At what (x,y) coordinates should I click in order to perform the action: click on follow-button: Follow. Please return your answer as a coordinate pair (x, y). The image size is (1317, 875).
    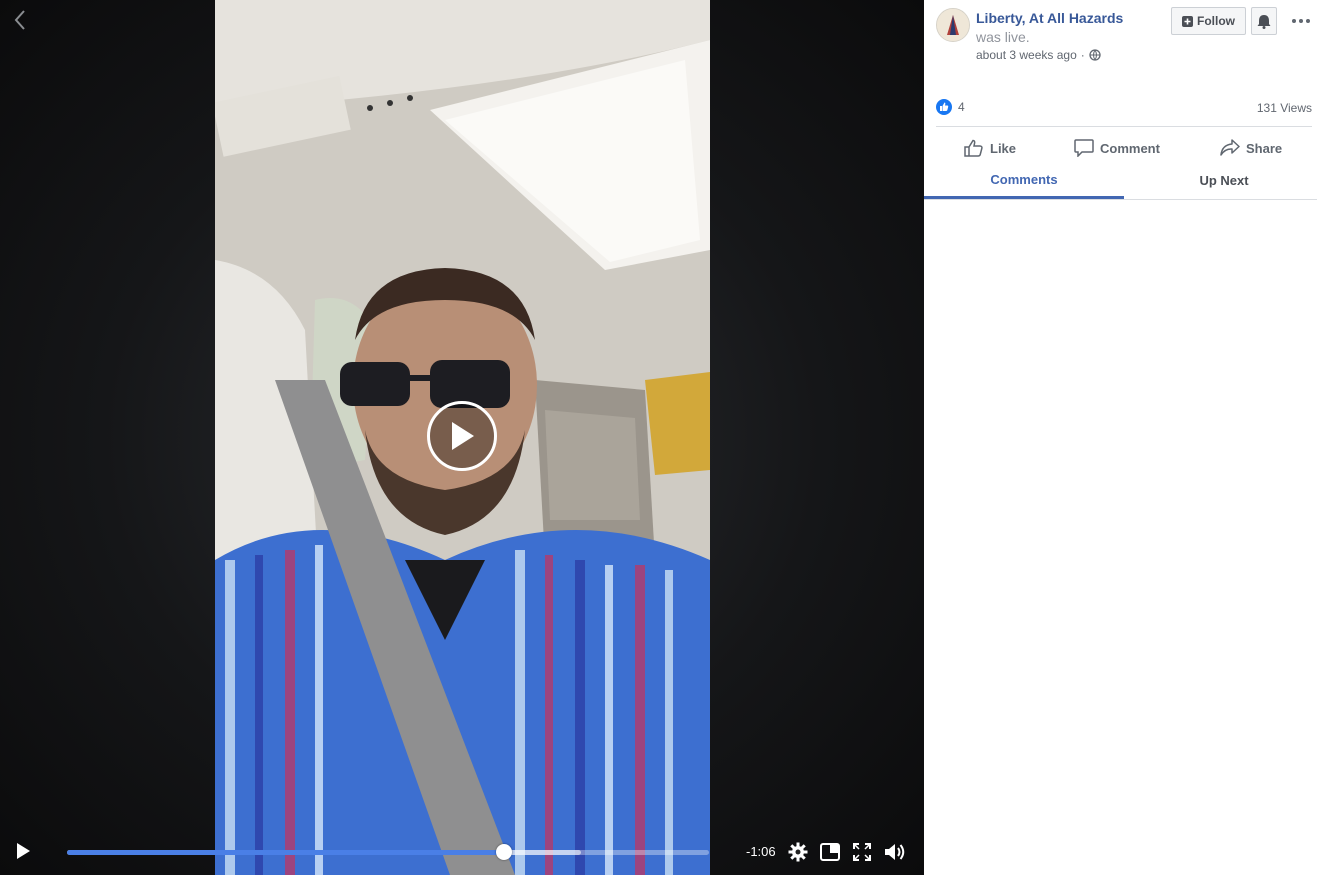
    Looking at the image, I should click on (1208, 21).